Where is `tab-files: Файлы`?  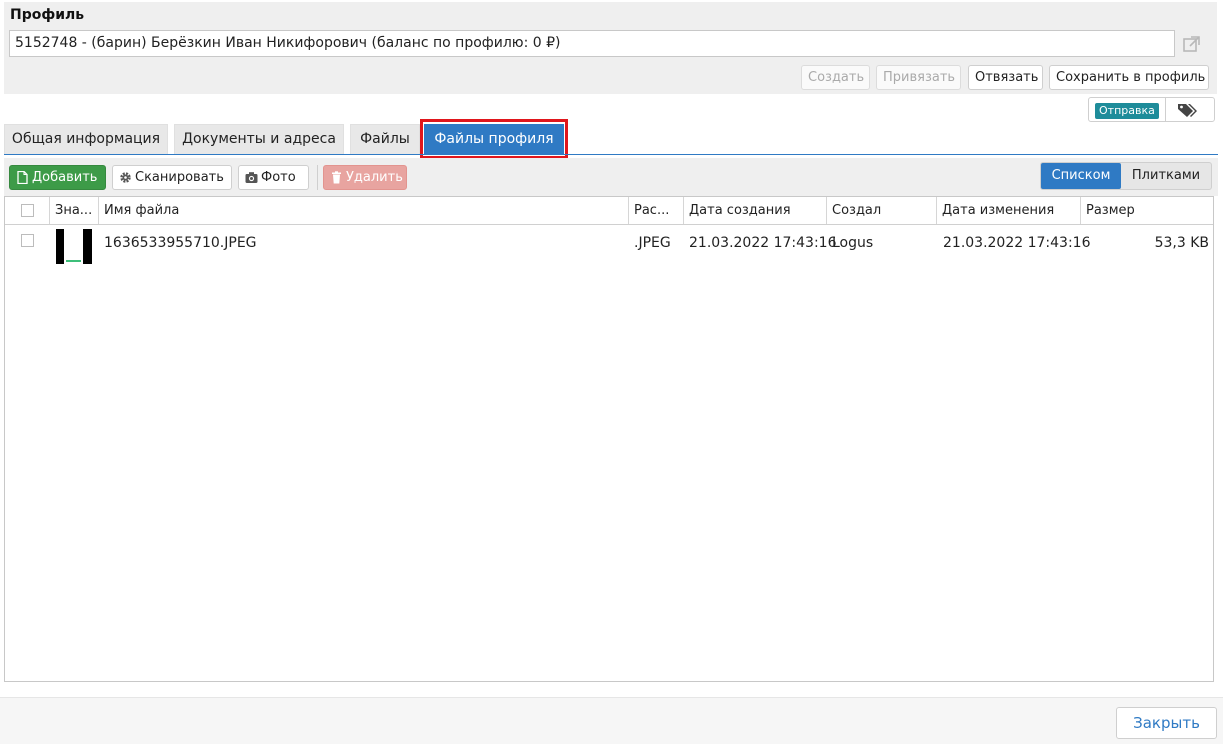
tab-files: Файлы is located at coordinates (385, 139).